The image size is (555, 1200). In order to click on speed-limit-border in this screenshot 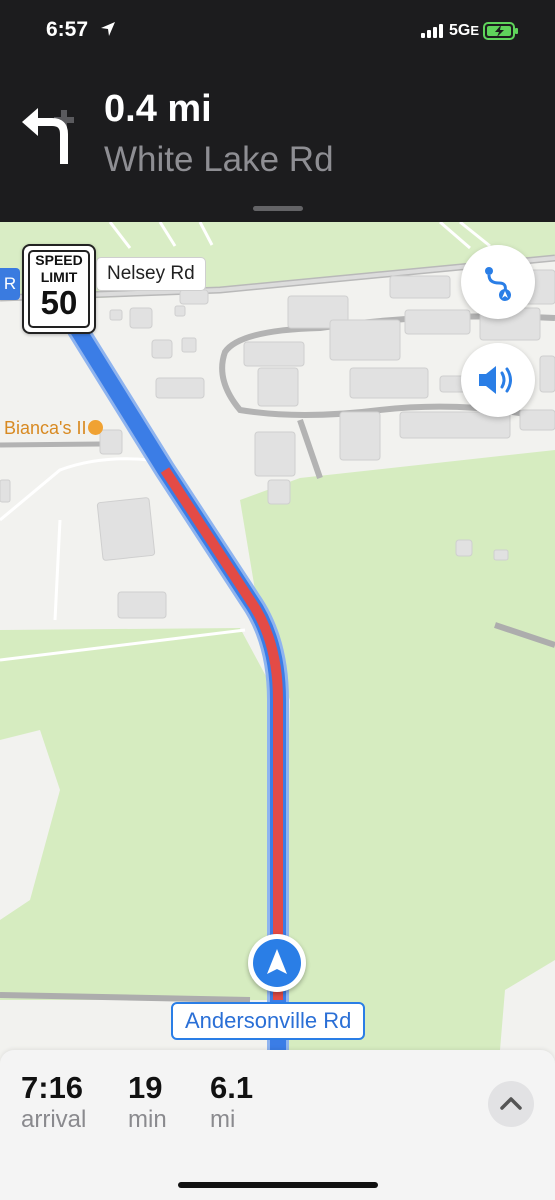, I will do `click(59, 289)`.